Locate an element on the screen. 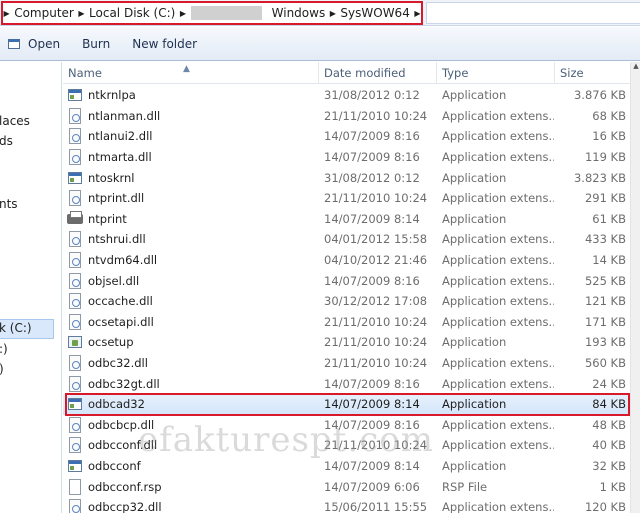 This screenshot has width=640, height=513. file-size: 61 KB is located at coordinates (609, 218).